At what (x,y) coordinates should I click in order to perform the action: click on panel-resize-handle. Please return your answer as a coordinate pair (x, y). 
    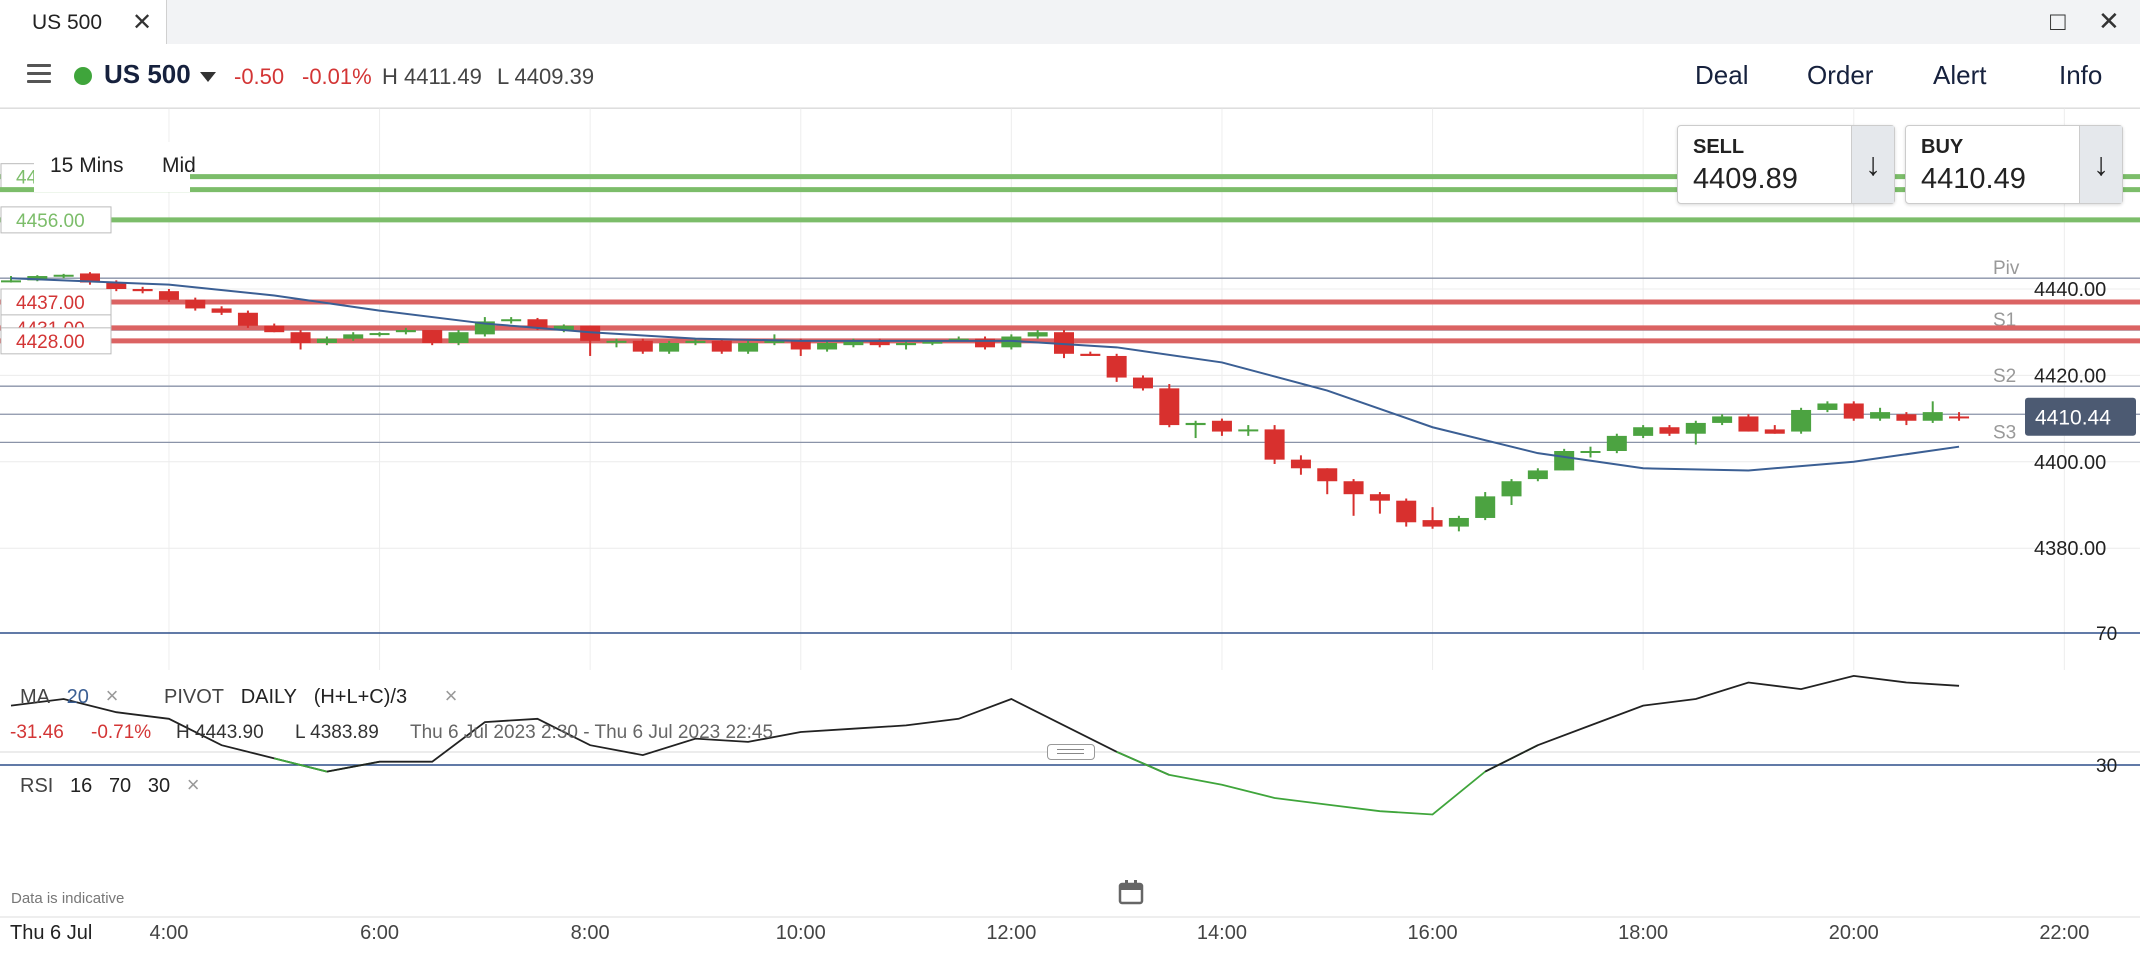
    Looking at the image, I should click on (1071, 752).